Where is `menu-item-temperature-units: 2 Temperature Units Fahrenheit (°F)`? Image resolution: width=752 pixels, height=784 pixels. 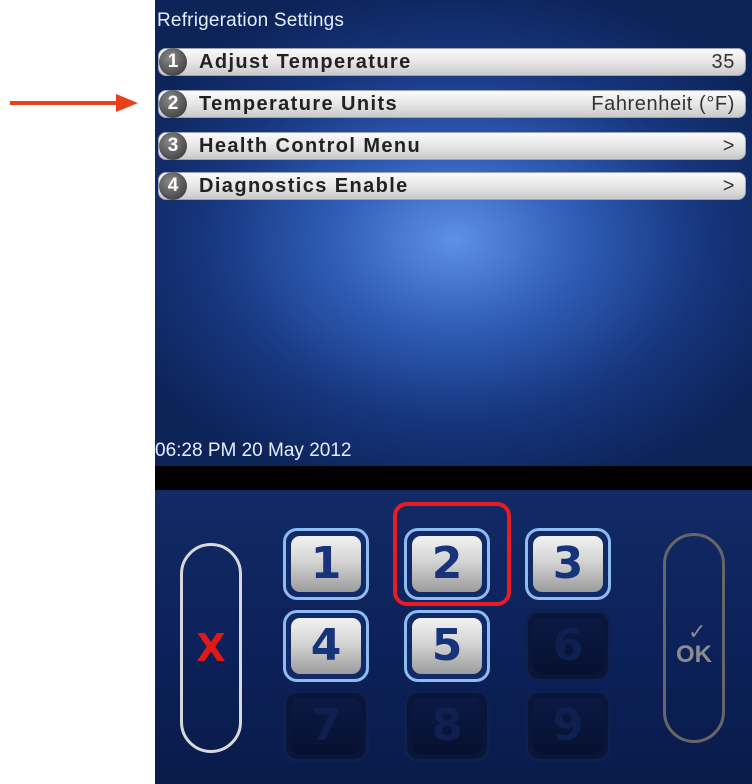 menu-item-temperature-units: 2 Temperature Units Fahrenheit (°F) is located at coordinates (452, 104).